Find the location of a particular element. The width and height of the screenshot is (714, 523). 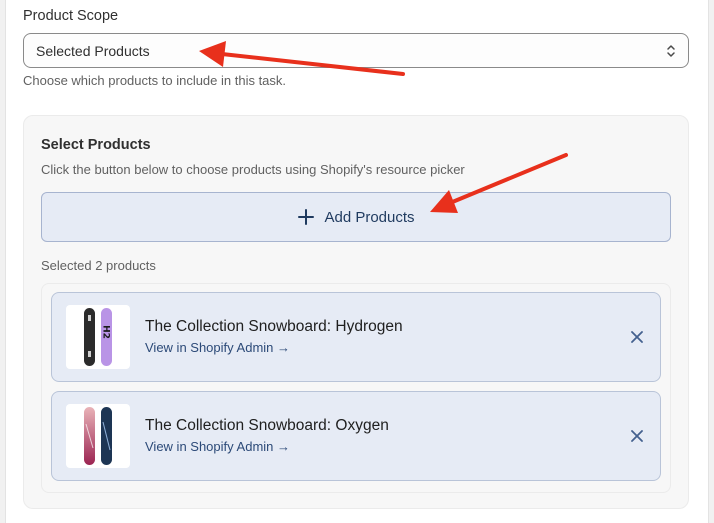

snowboard-oxygen-image is located at coordinates (98, 436).